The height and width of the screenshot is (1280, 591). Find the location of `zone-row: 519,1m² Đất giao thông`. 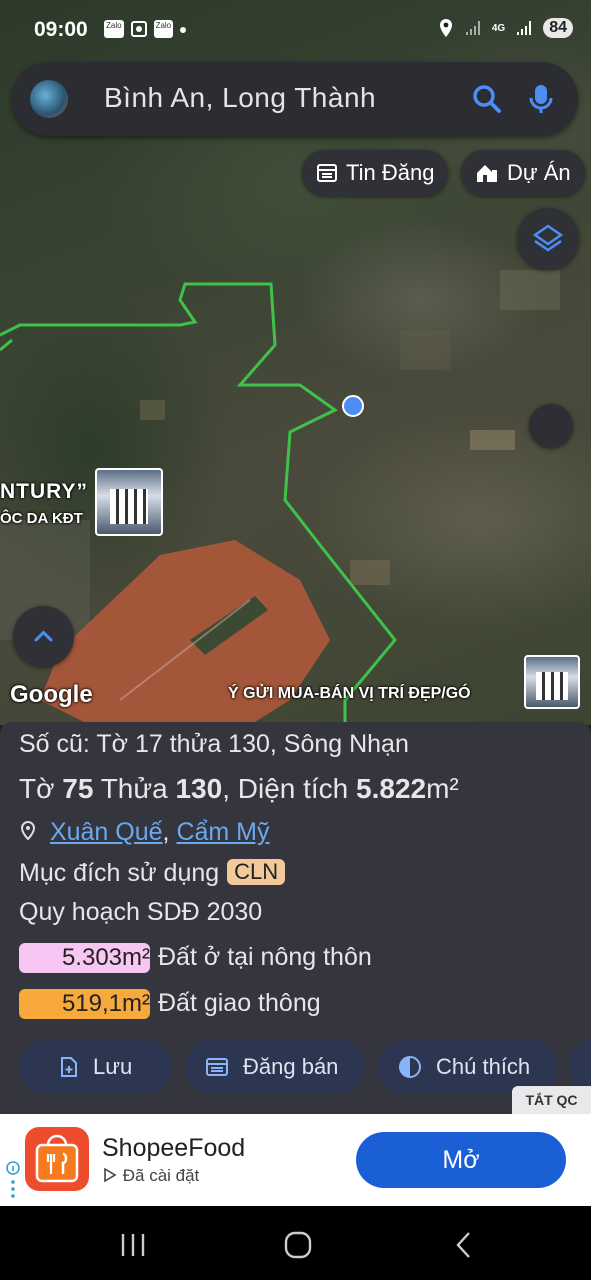

zone-row: 519,1m² Đất giao thông is located at coordinates (170, 1004).